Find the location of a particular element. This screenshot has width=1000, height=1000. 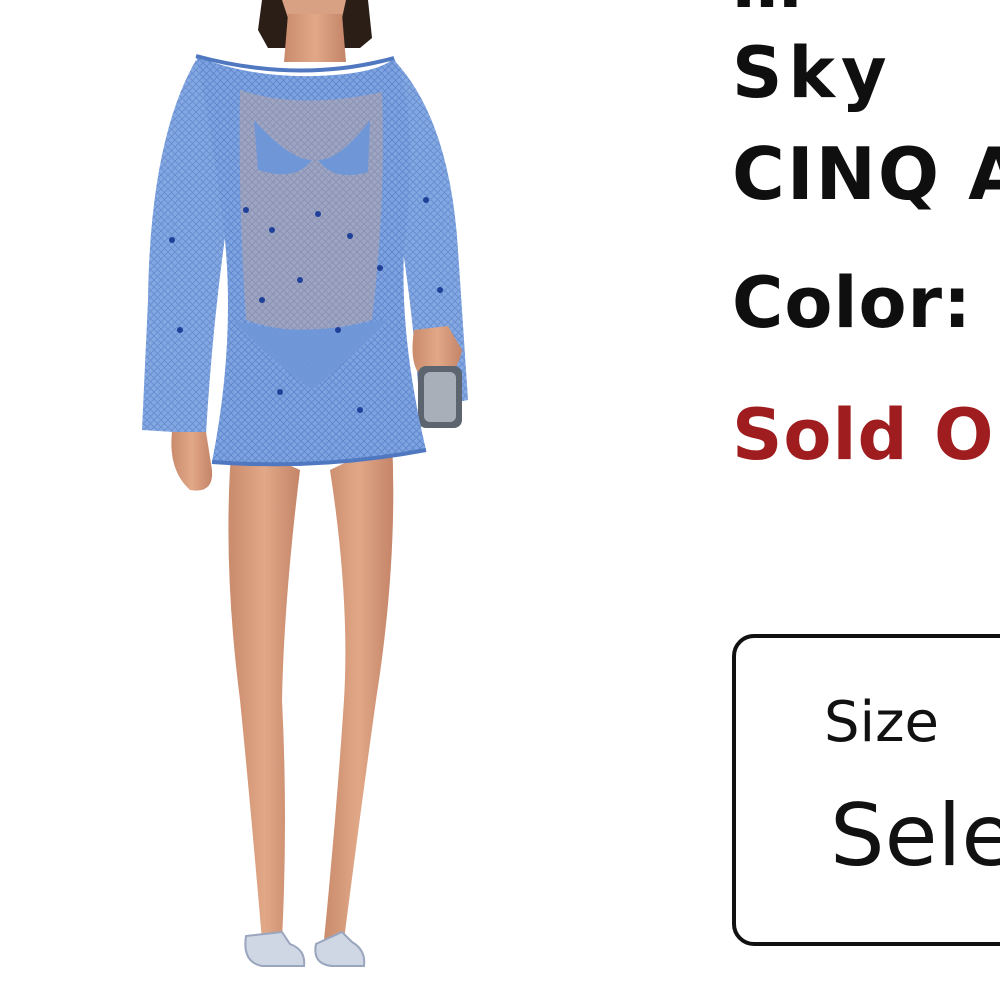

size-select-label: Size is located at coordinates (881, 722).